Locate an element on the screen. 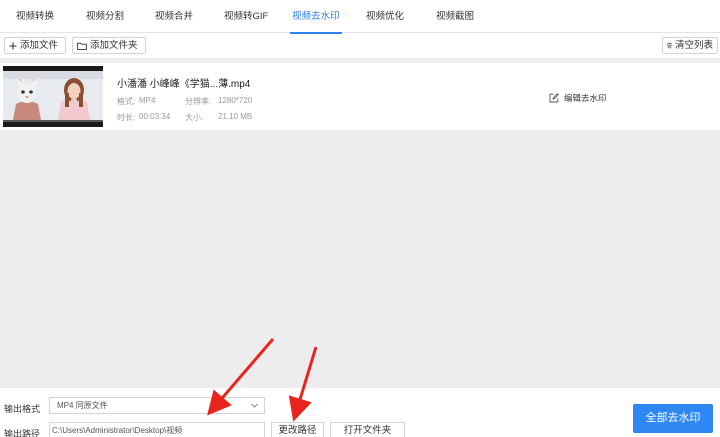  format-label: 格式: is located at coordinates (126, 101).